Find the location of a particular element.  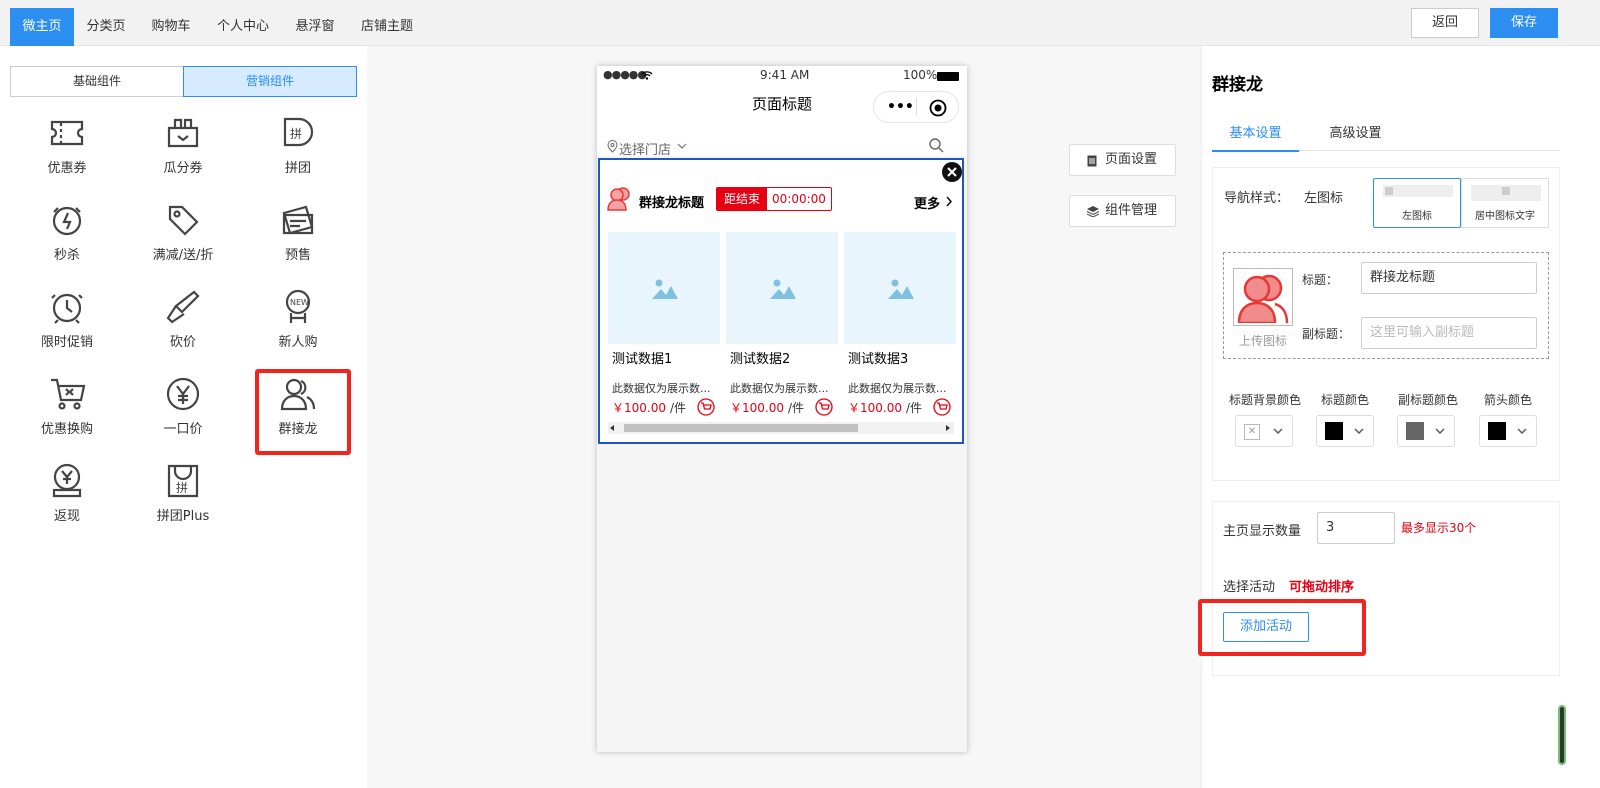

tool-cashback: 返现 is located at coordinates (67, 502).